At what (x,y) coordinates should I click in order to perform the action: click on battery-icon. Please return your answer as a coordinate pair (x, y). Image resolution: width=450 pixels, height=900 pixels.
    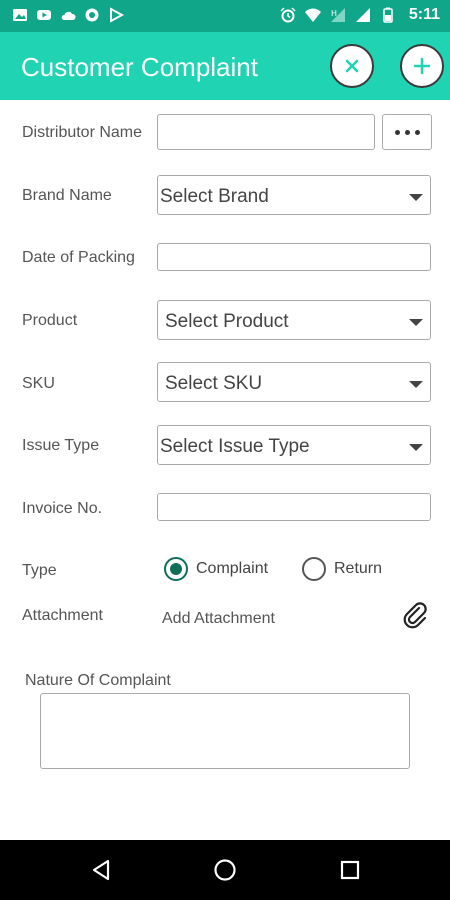
    Looking at the image, I should click on (388, 15).